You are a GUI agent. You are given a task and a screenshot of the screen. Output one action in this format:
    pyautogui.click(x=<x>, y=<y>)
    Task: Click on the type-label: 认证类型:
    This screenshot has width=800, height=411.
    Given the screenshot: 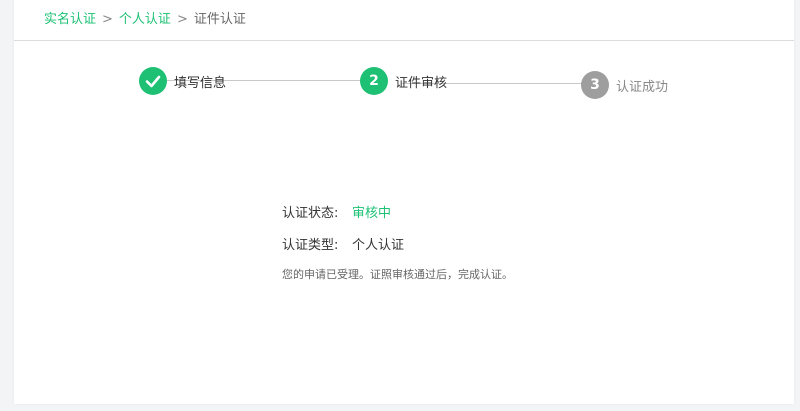 What is the action you would take?
    pyautogui.click(x=310, y=245)
    